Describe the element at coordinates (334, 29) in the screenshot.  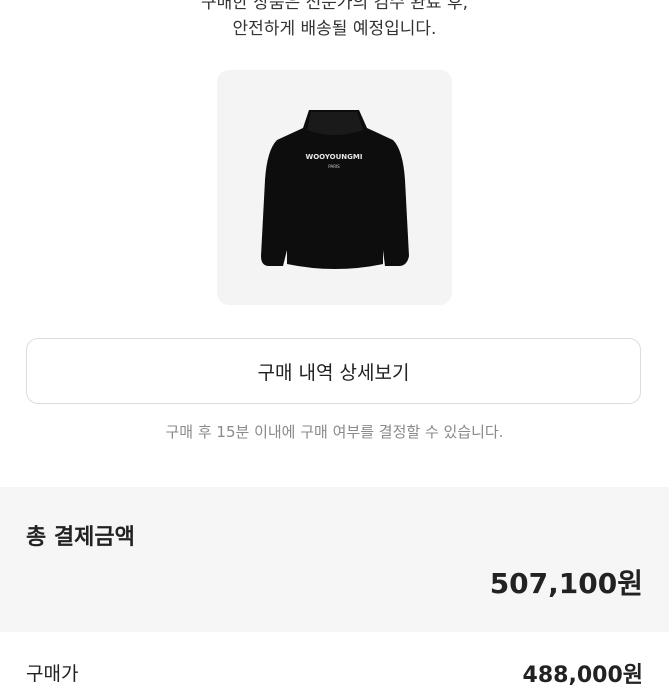
I see `purchase-message-line2: 안전하게 배송될 예정입니다.` at that location.